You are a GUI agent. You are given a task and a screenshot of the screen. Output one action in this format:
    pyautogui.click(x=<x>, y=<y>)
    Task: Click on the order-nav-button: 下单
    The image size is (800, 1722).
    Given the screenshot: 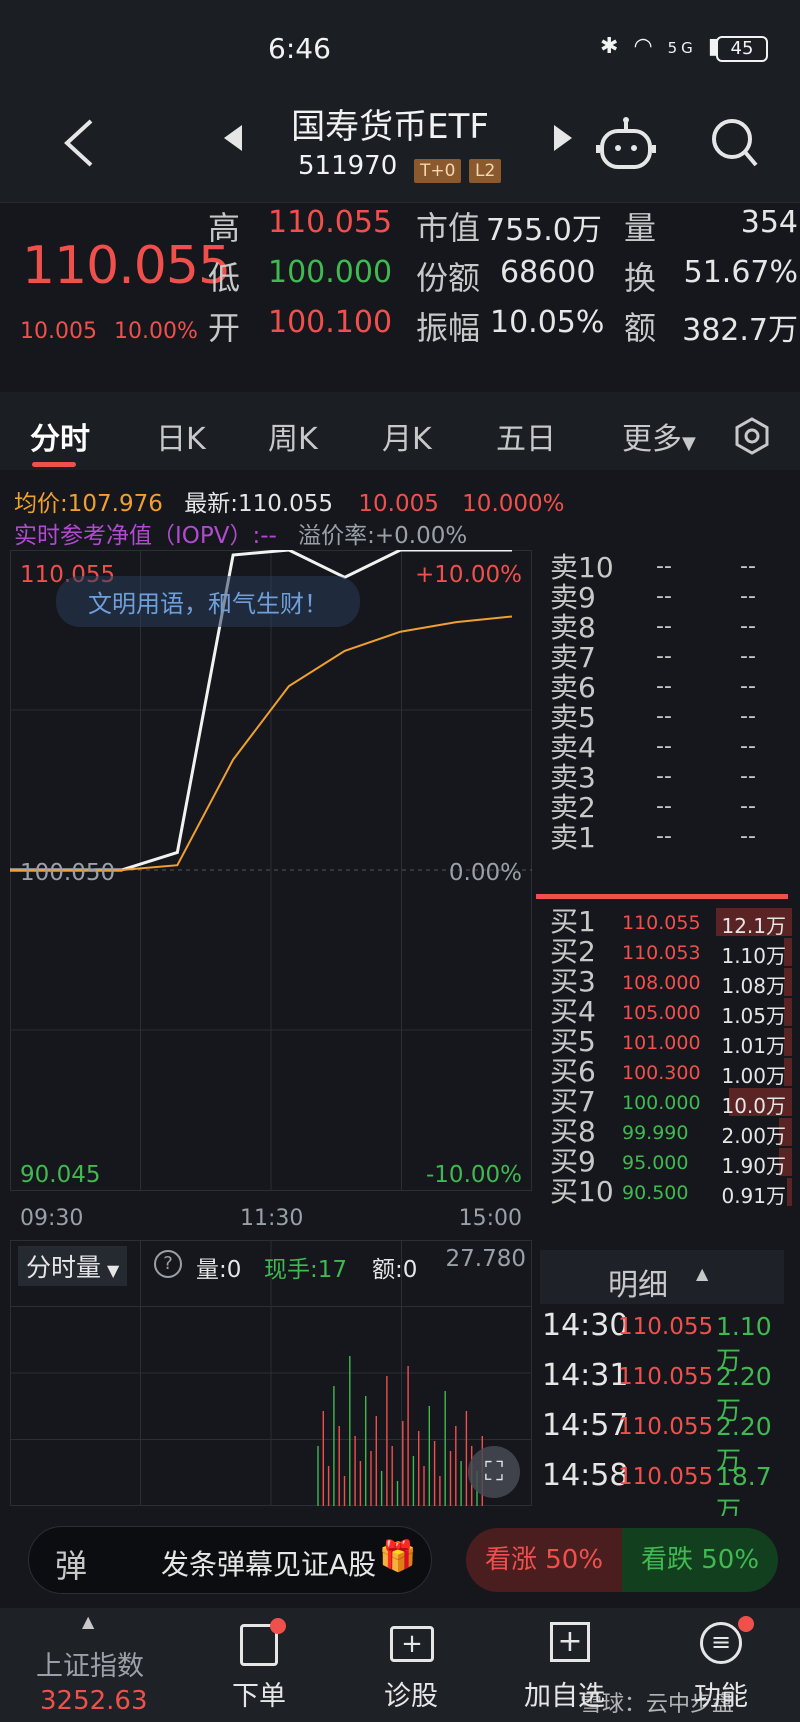 What is the action you would take?
    pyautogui.click(x=260, y=1665)
    